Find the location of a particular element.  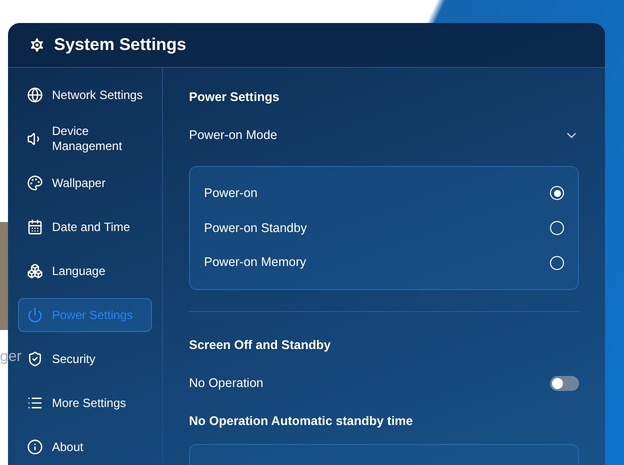

sidebar-item: Wallpaper is located at coordinates (85, 183).